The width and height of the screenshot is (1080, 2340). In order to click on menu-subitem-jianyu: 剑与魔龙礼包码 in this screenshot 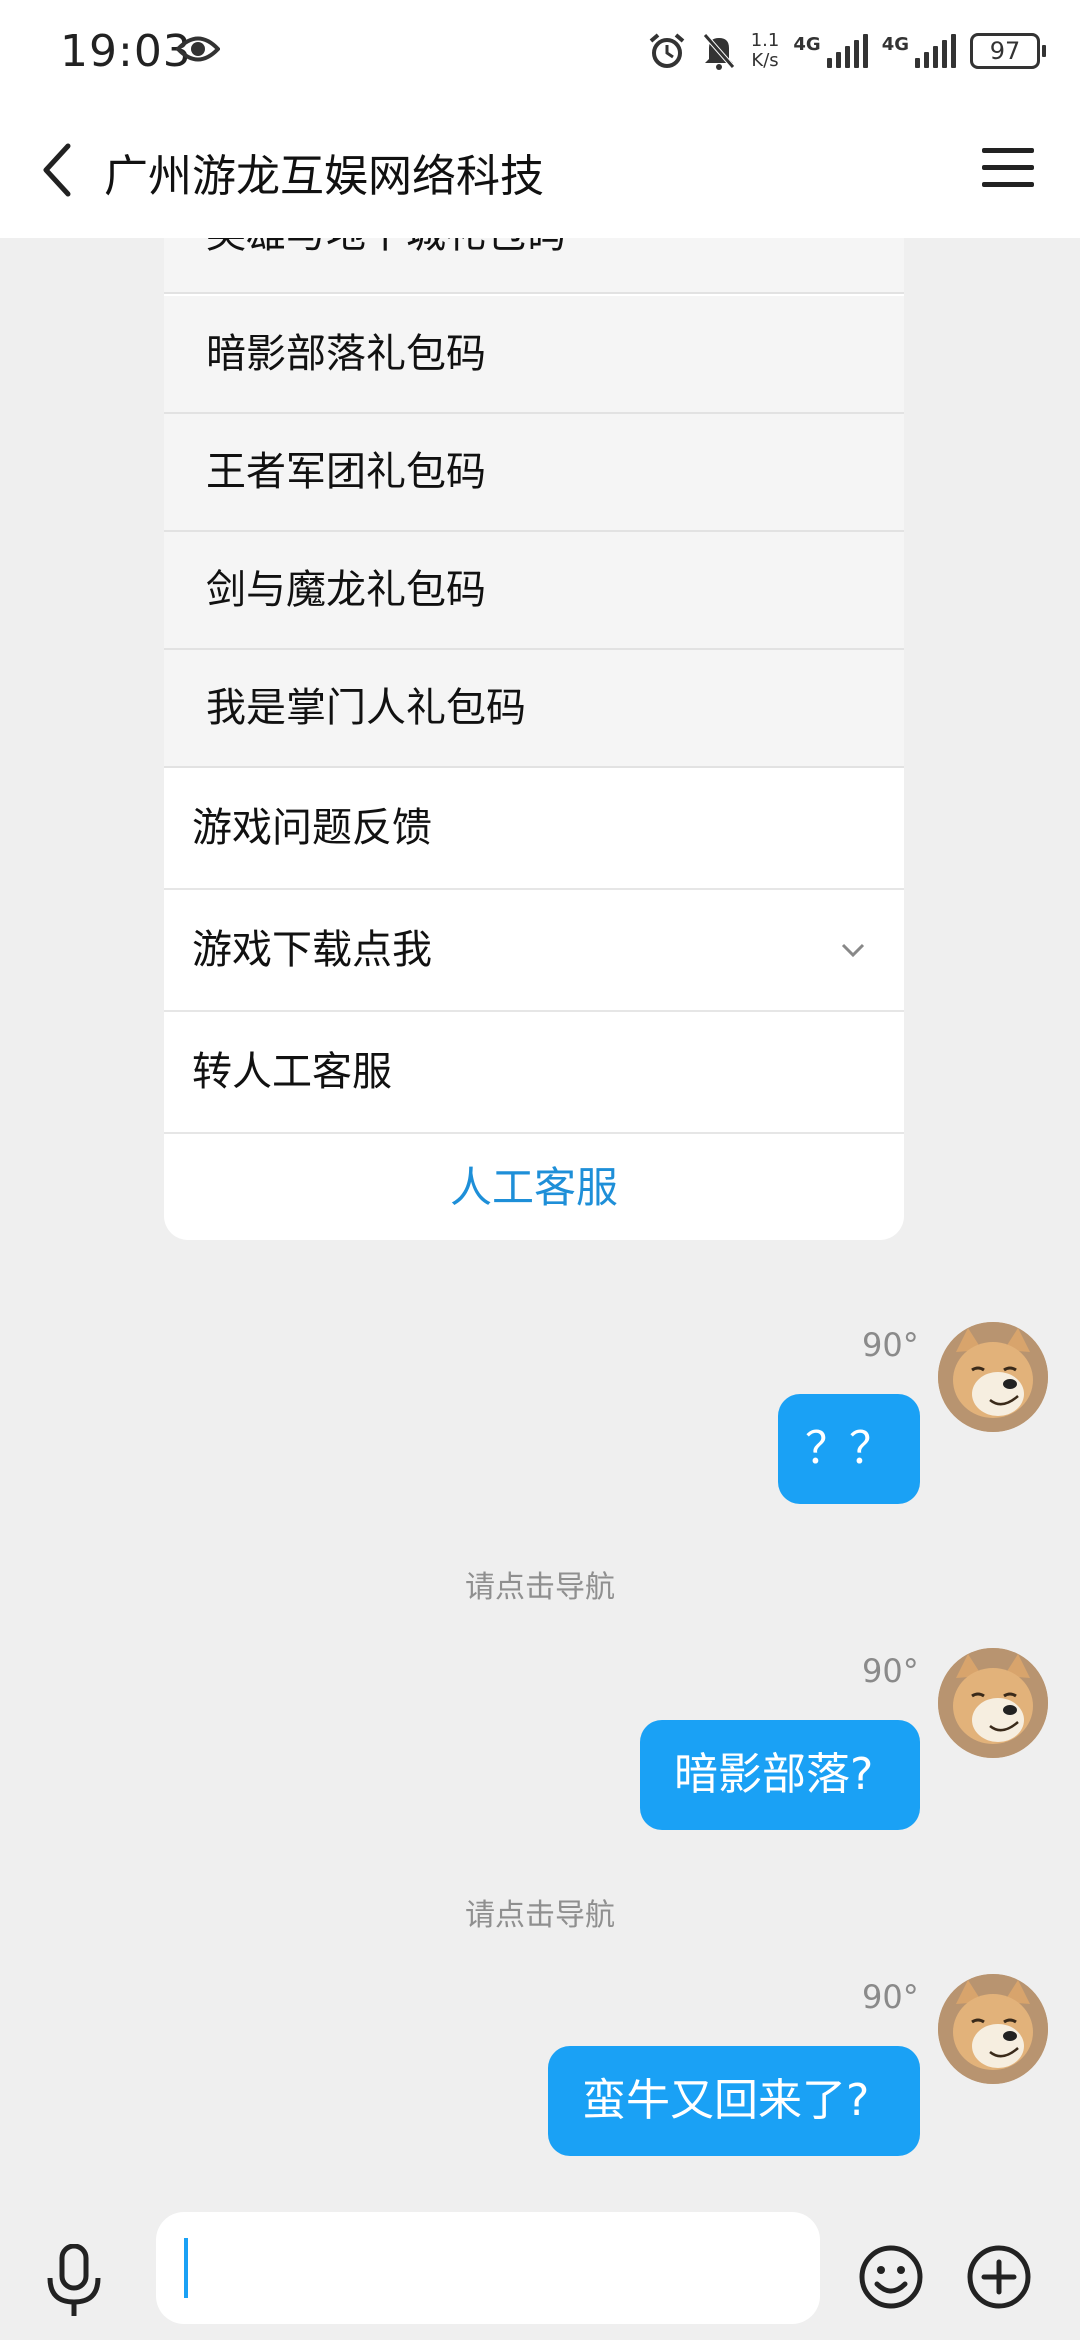, I will do `click(534, 591)`.